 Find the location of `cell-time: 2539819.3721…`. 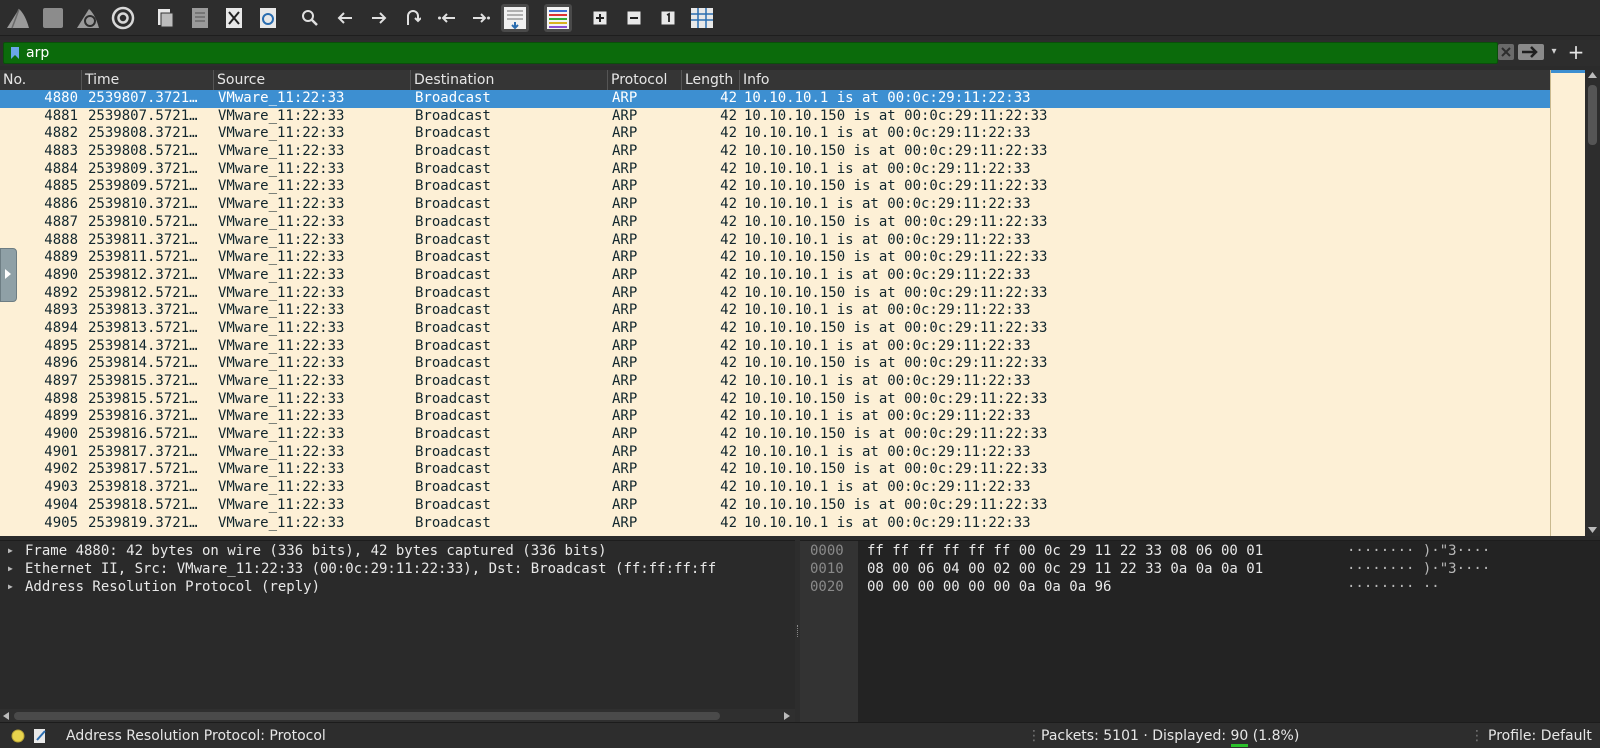

cell-time: 2539819.3721… is located at coordinates (143, 522).